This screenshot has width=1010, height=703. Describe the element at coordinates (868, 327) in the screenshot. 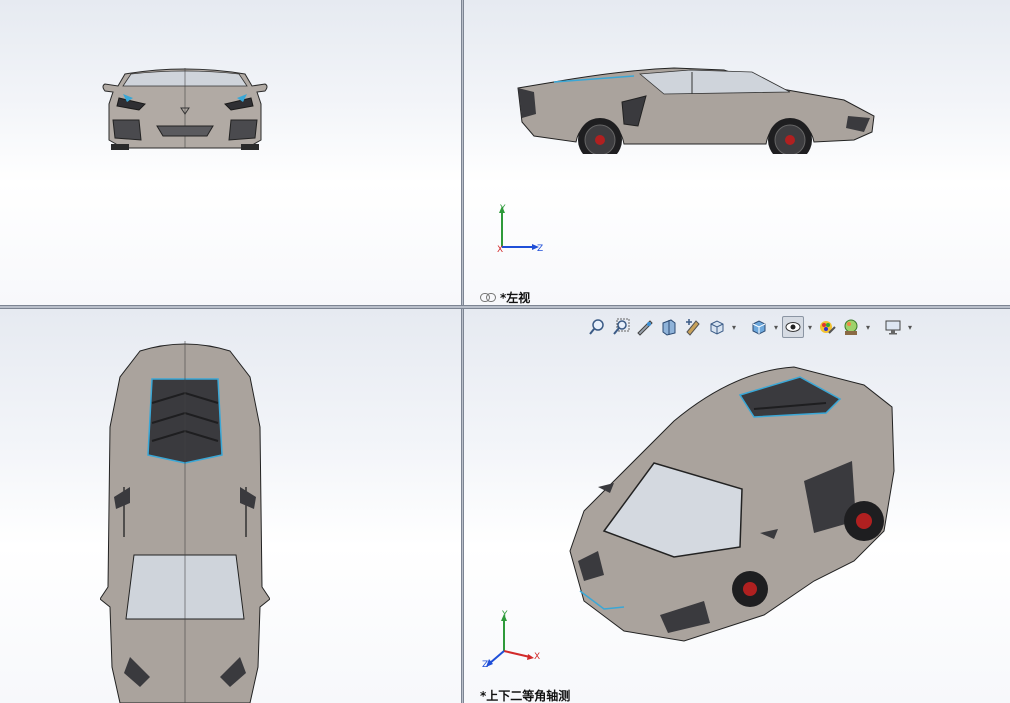

I see `apply-scene-dropdown-icon: ▾` at that location.